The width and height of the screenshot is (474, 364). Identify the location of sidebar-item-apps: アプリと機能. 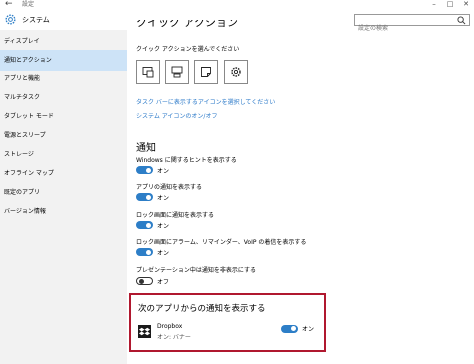
(63, 78).